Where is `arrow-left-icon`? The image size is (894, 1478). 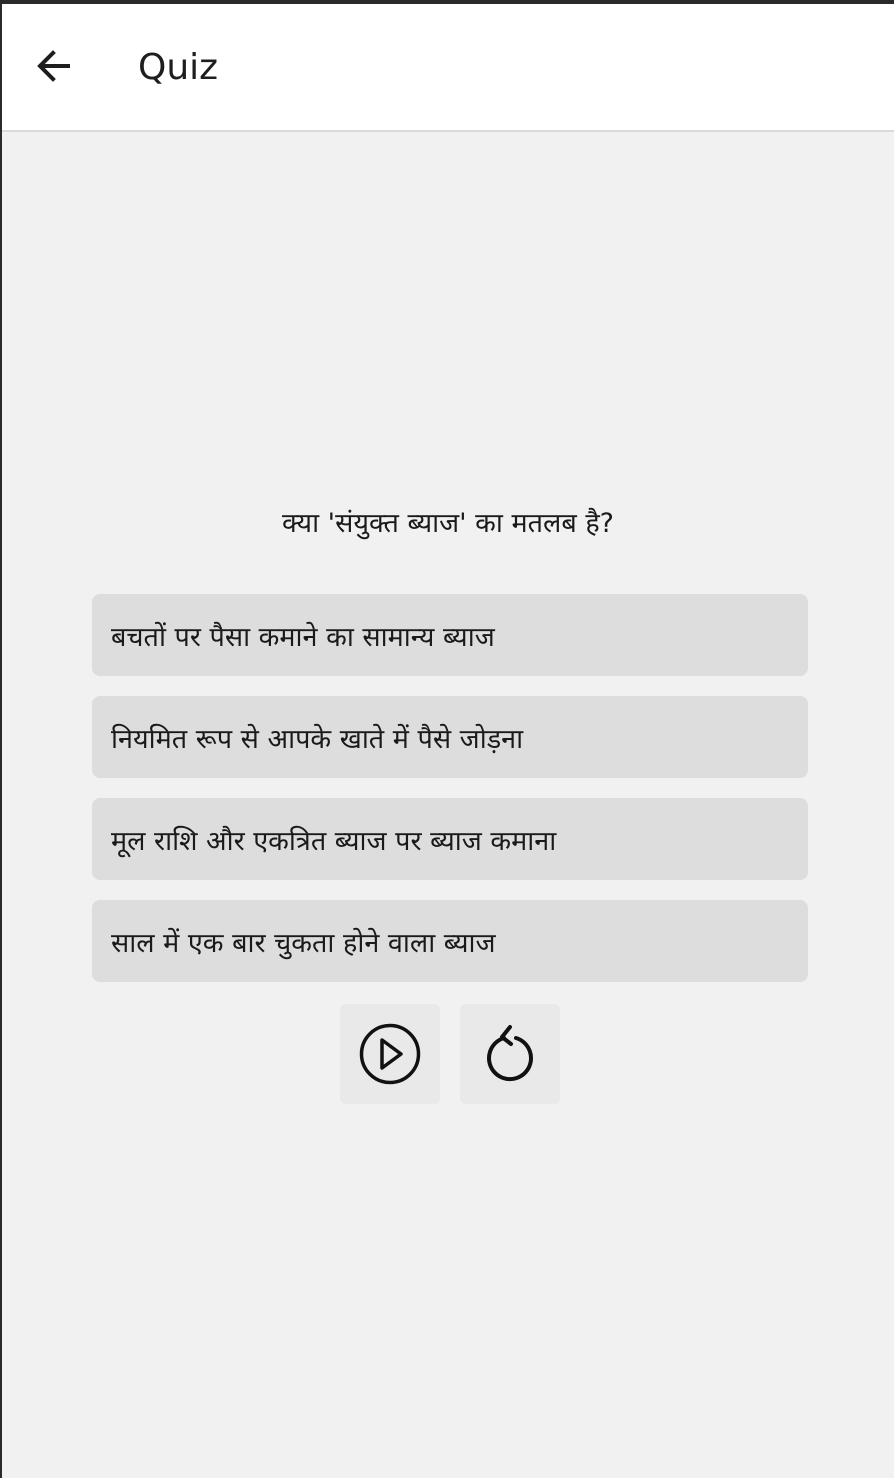
arrow-left-icon is located at coordinates (53, 66).